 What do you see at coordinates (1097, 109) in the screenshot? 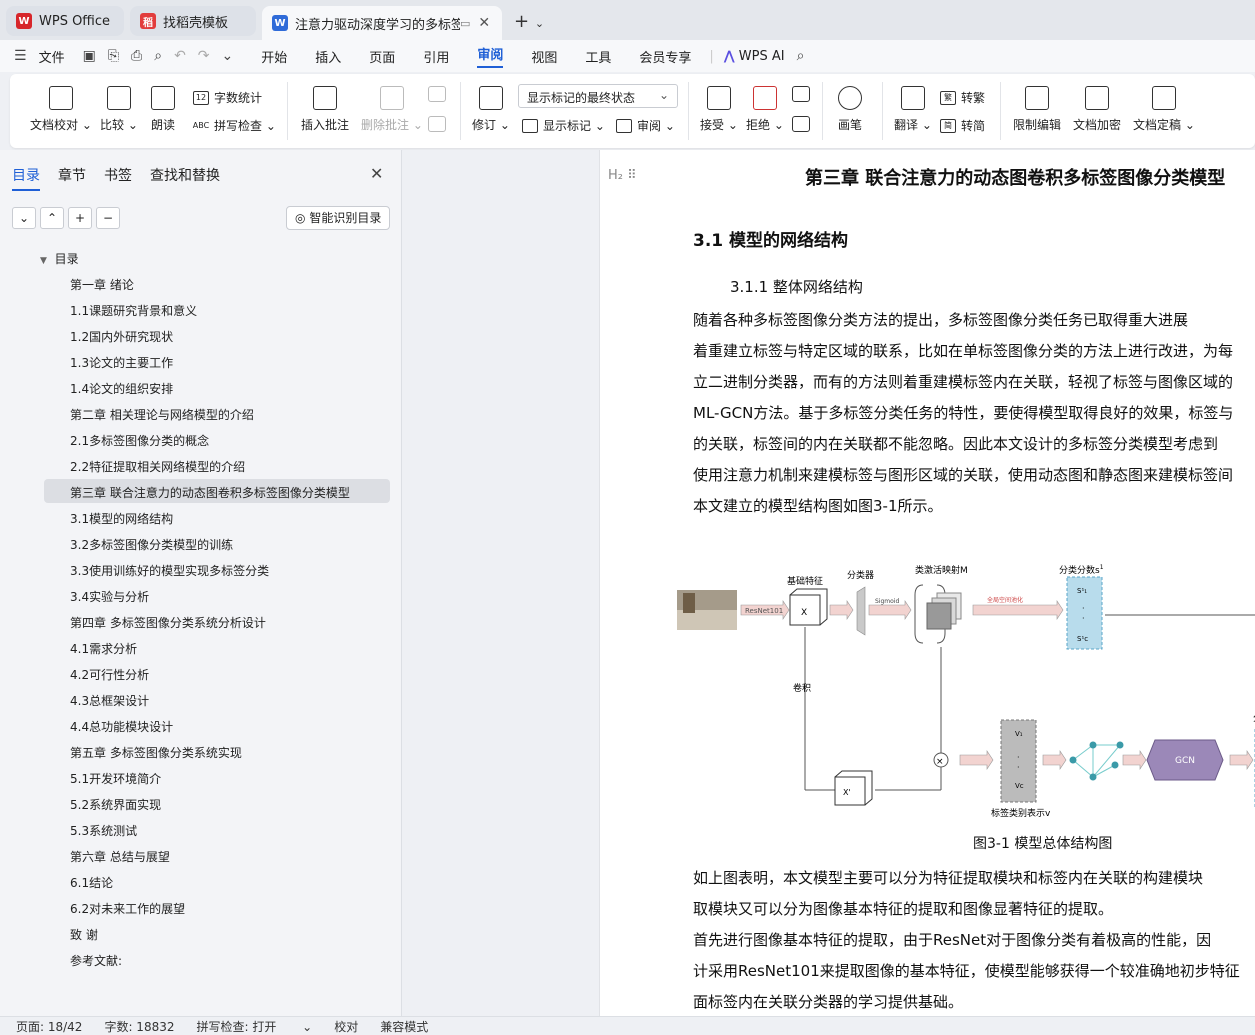
I see `encrypt-button: 文档加密` at bounding box center [1097, 109].